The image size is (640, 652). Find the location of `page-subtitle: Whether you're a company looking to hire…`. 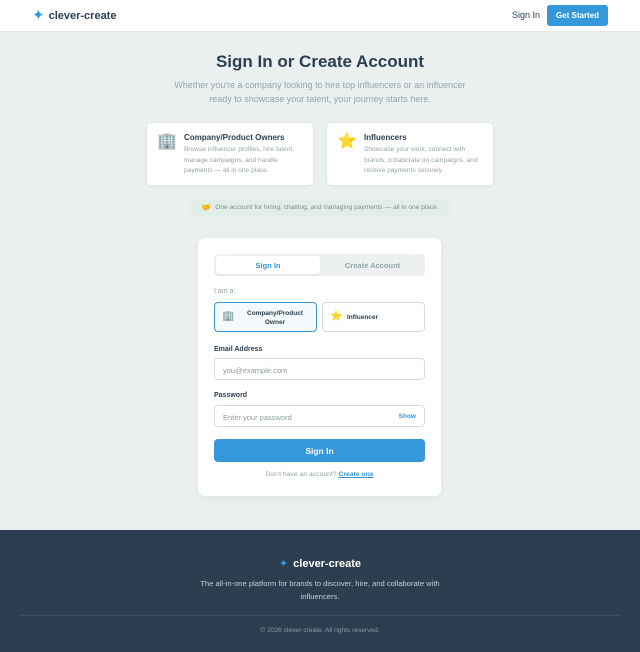

page-subtitle: Whether you're a company looking to hire… is located at coordinates (320, 92).